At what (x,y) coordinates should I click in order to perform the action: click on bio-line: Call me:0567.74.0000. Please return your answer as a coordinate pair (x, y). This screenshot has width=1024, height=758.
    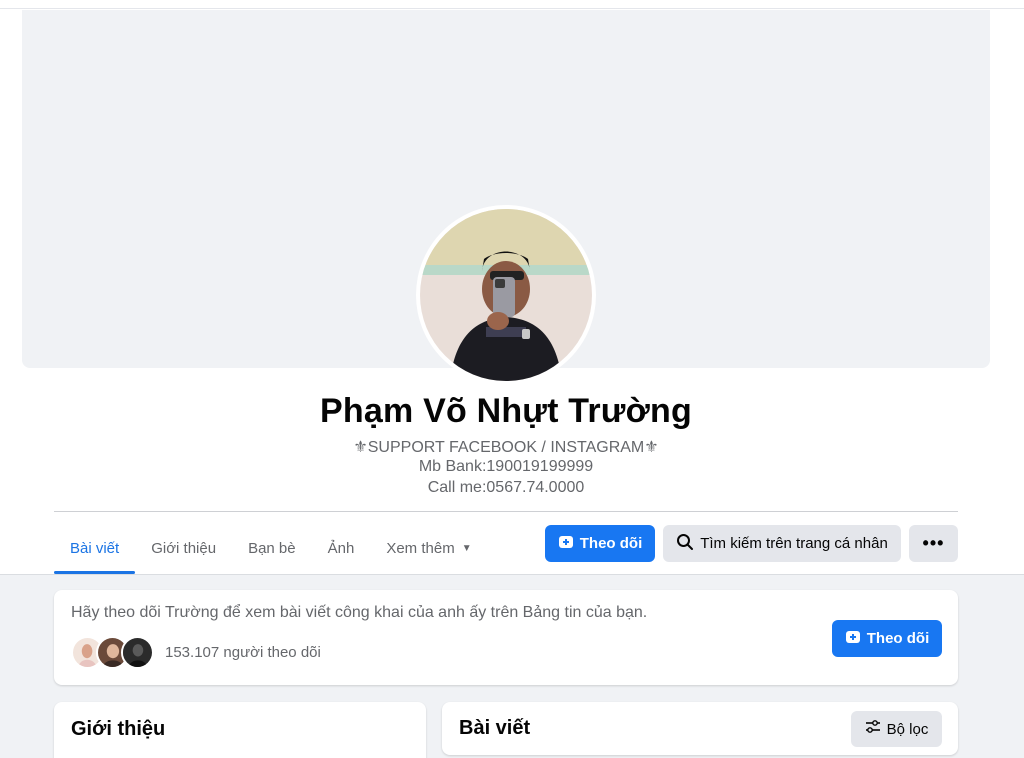
    Looking at the image, I should click on (506, 487).